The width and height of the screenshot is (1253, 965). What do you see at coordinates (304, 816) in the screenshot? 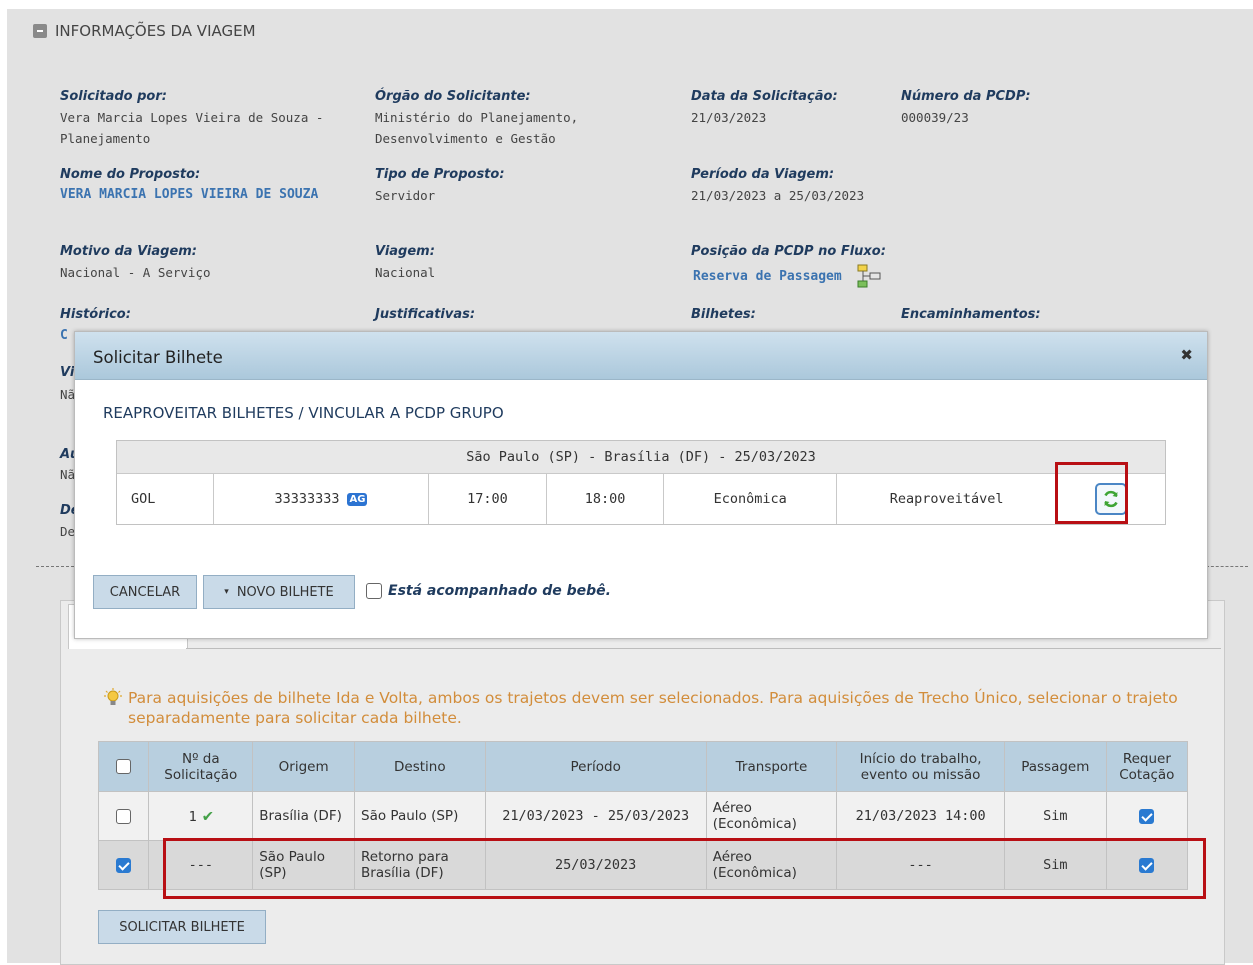
I see `origem-cell: Brasília (DF)` at bounding box center [304, 816].